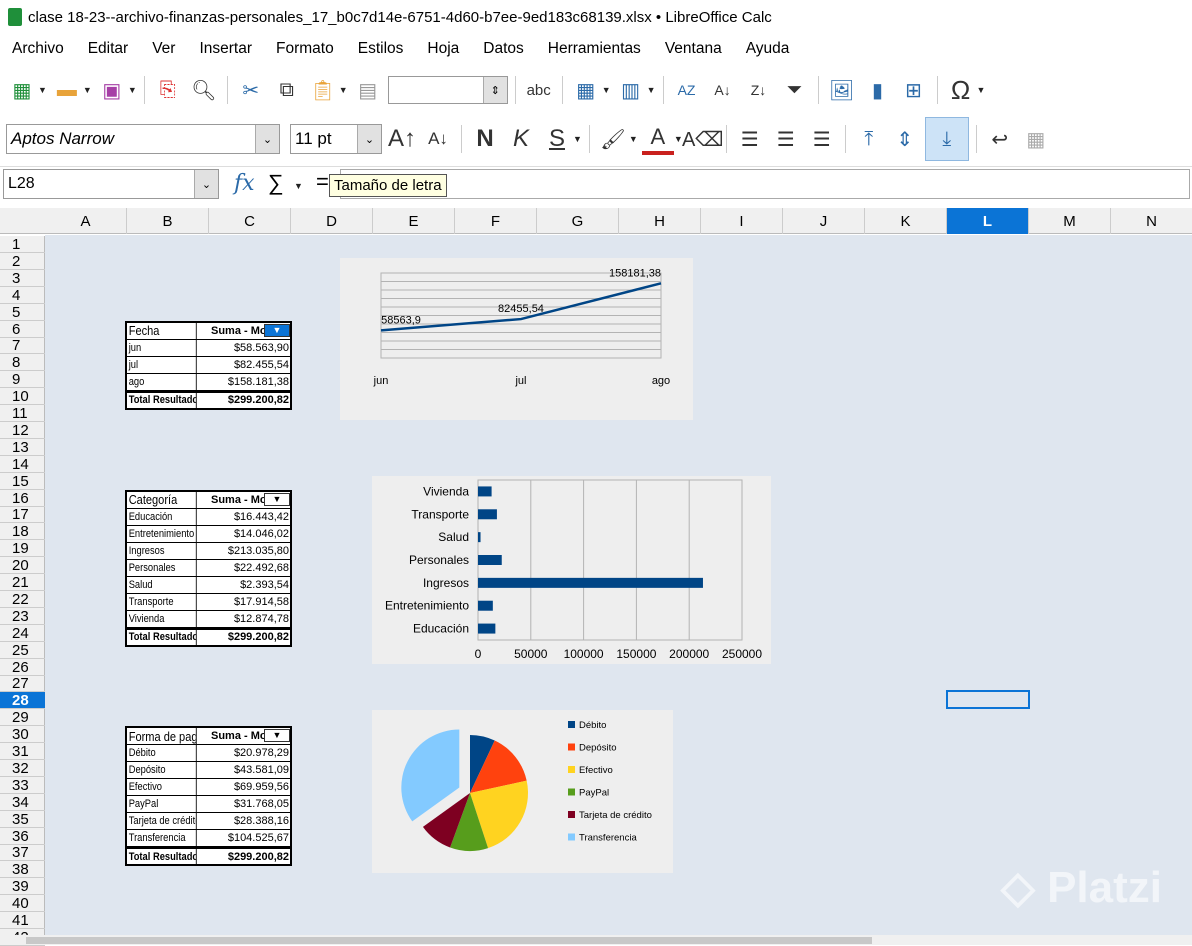 This screenshot has height=946, width=1192. I want to click on menu-estilos: Estilos, so click(381, 49).